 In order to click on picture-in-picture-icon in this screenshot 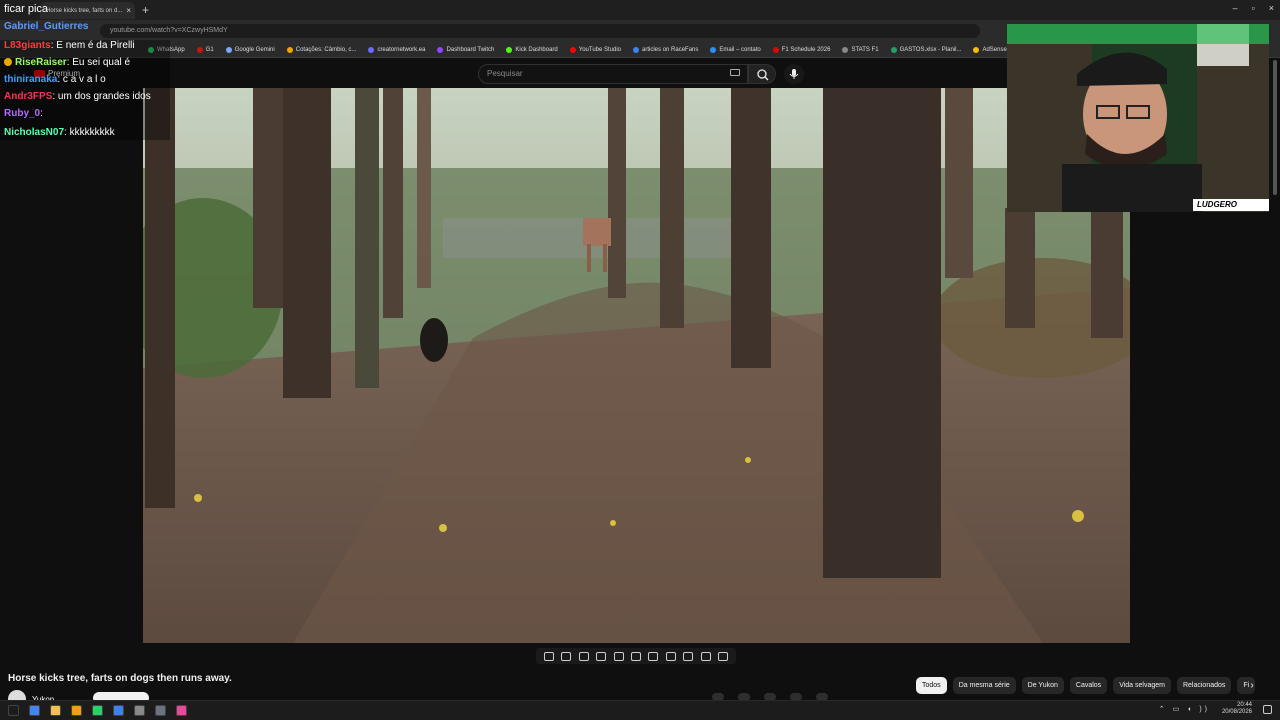, I will do `click(670, 656)`.